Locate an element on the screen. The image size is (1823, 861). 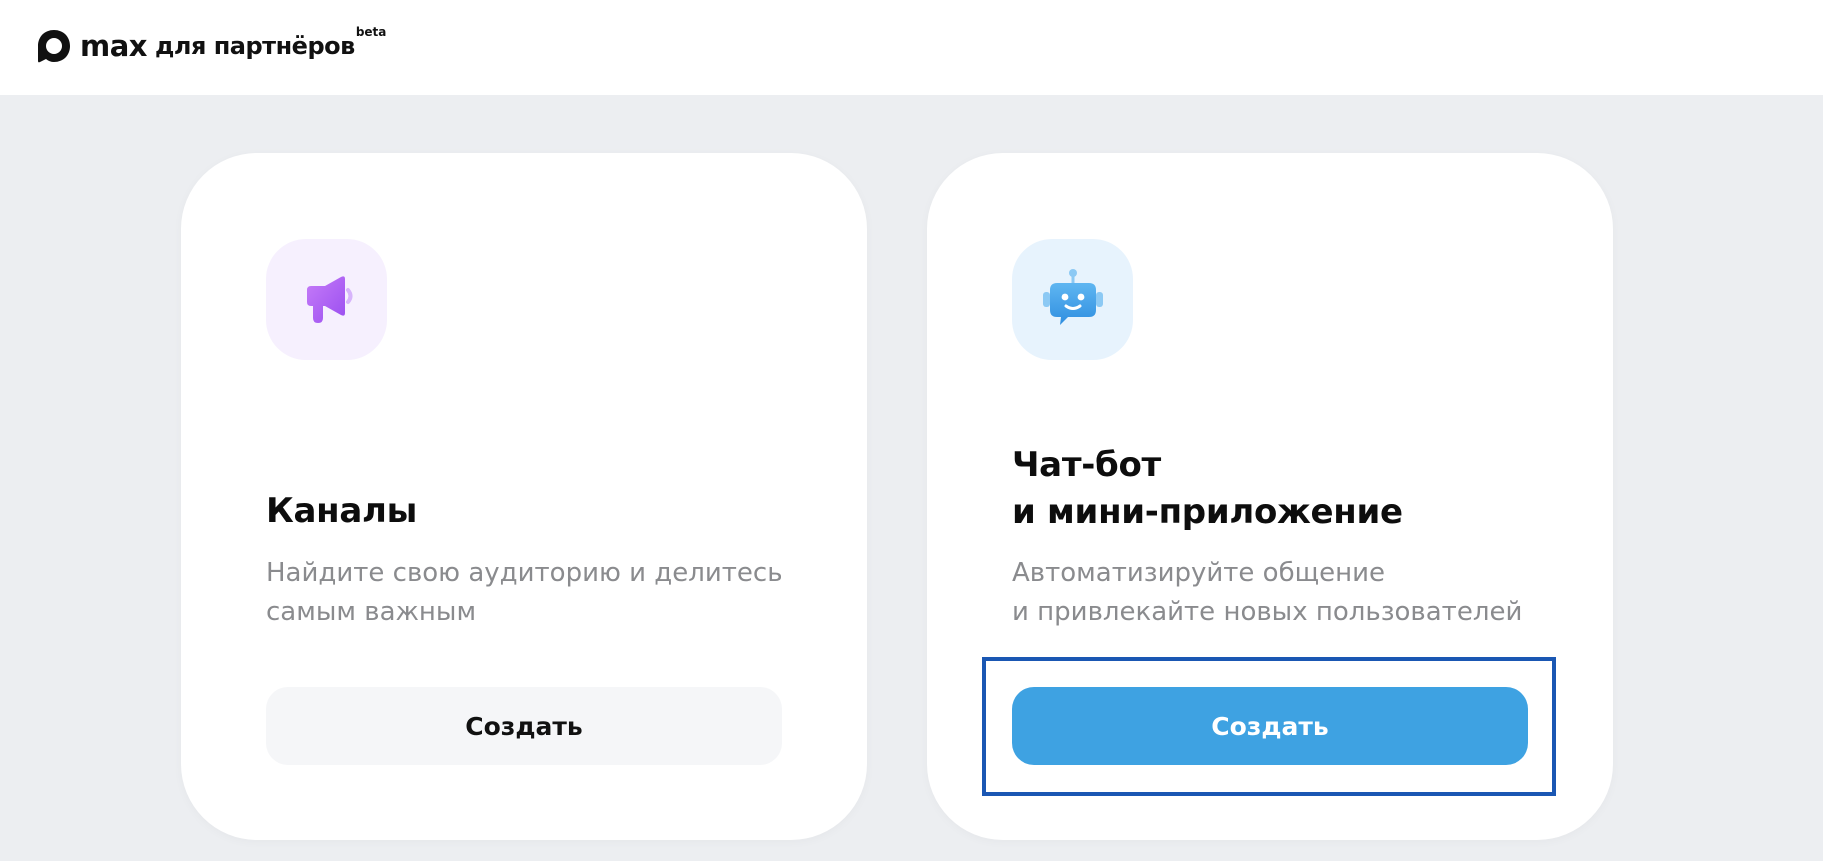
channels-icon-tile is located at coordinates (326, 299).